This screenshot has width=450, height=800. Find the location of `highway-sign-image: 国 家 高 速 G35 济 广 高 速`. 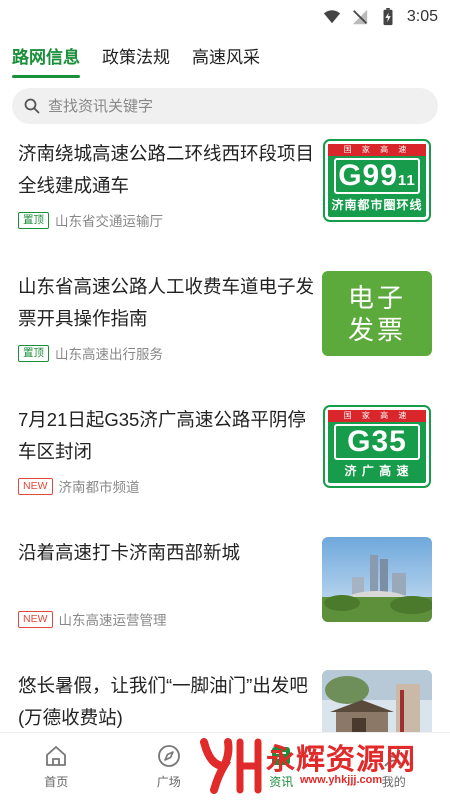

highway-sign-image: 国 家 高 速 G35 济 广 高 速 is located at coordinates (377, 446).